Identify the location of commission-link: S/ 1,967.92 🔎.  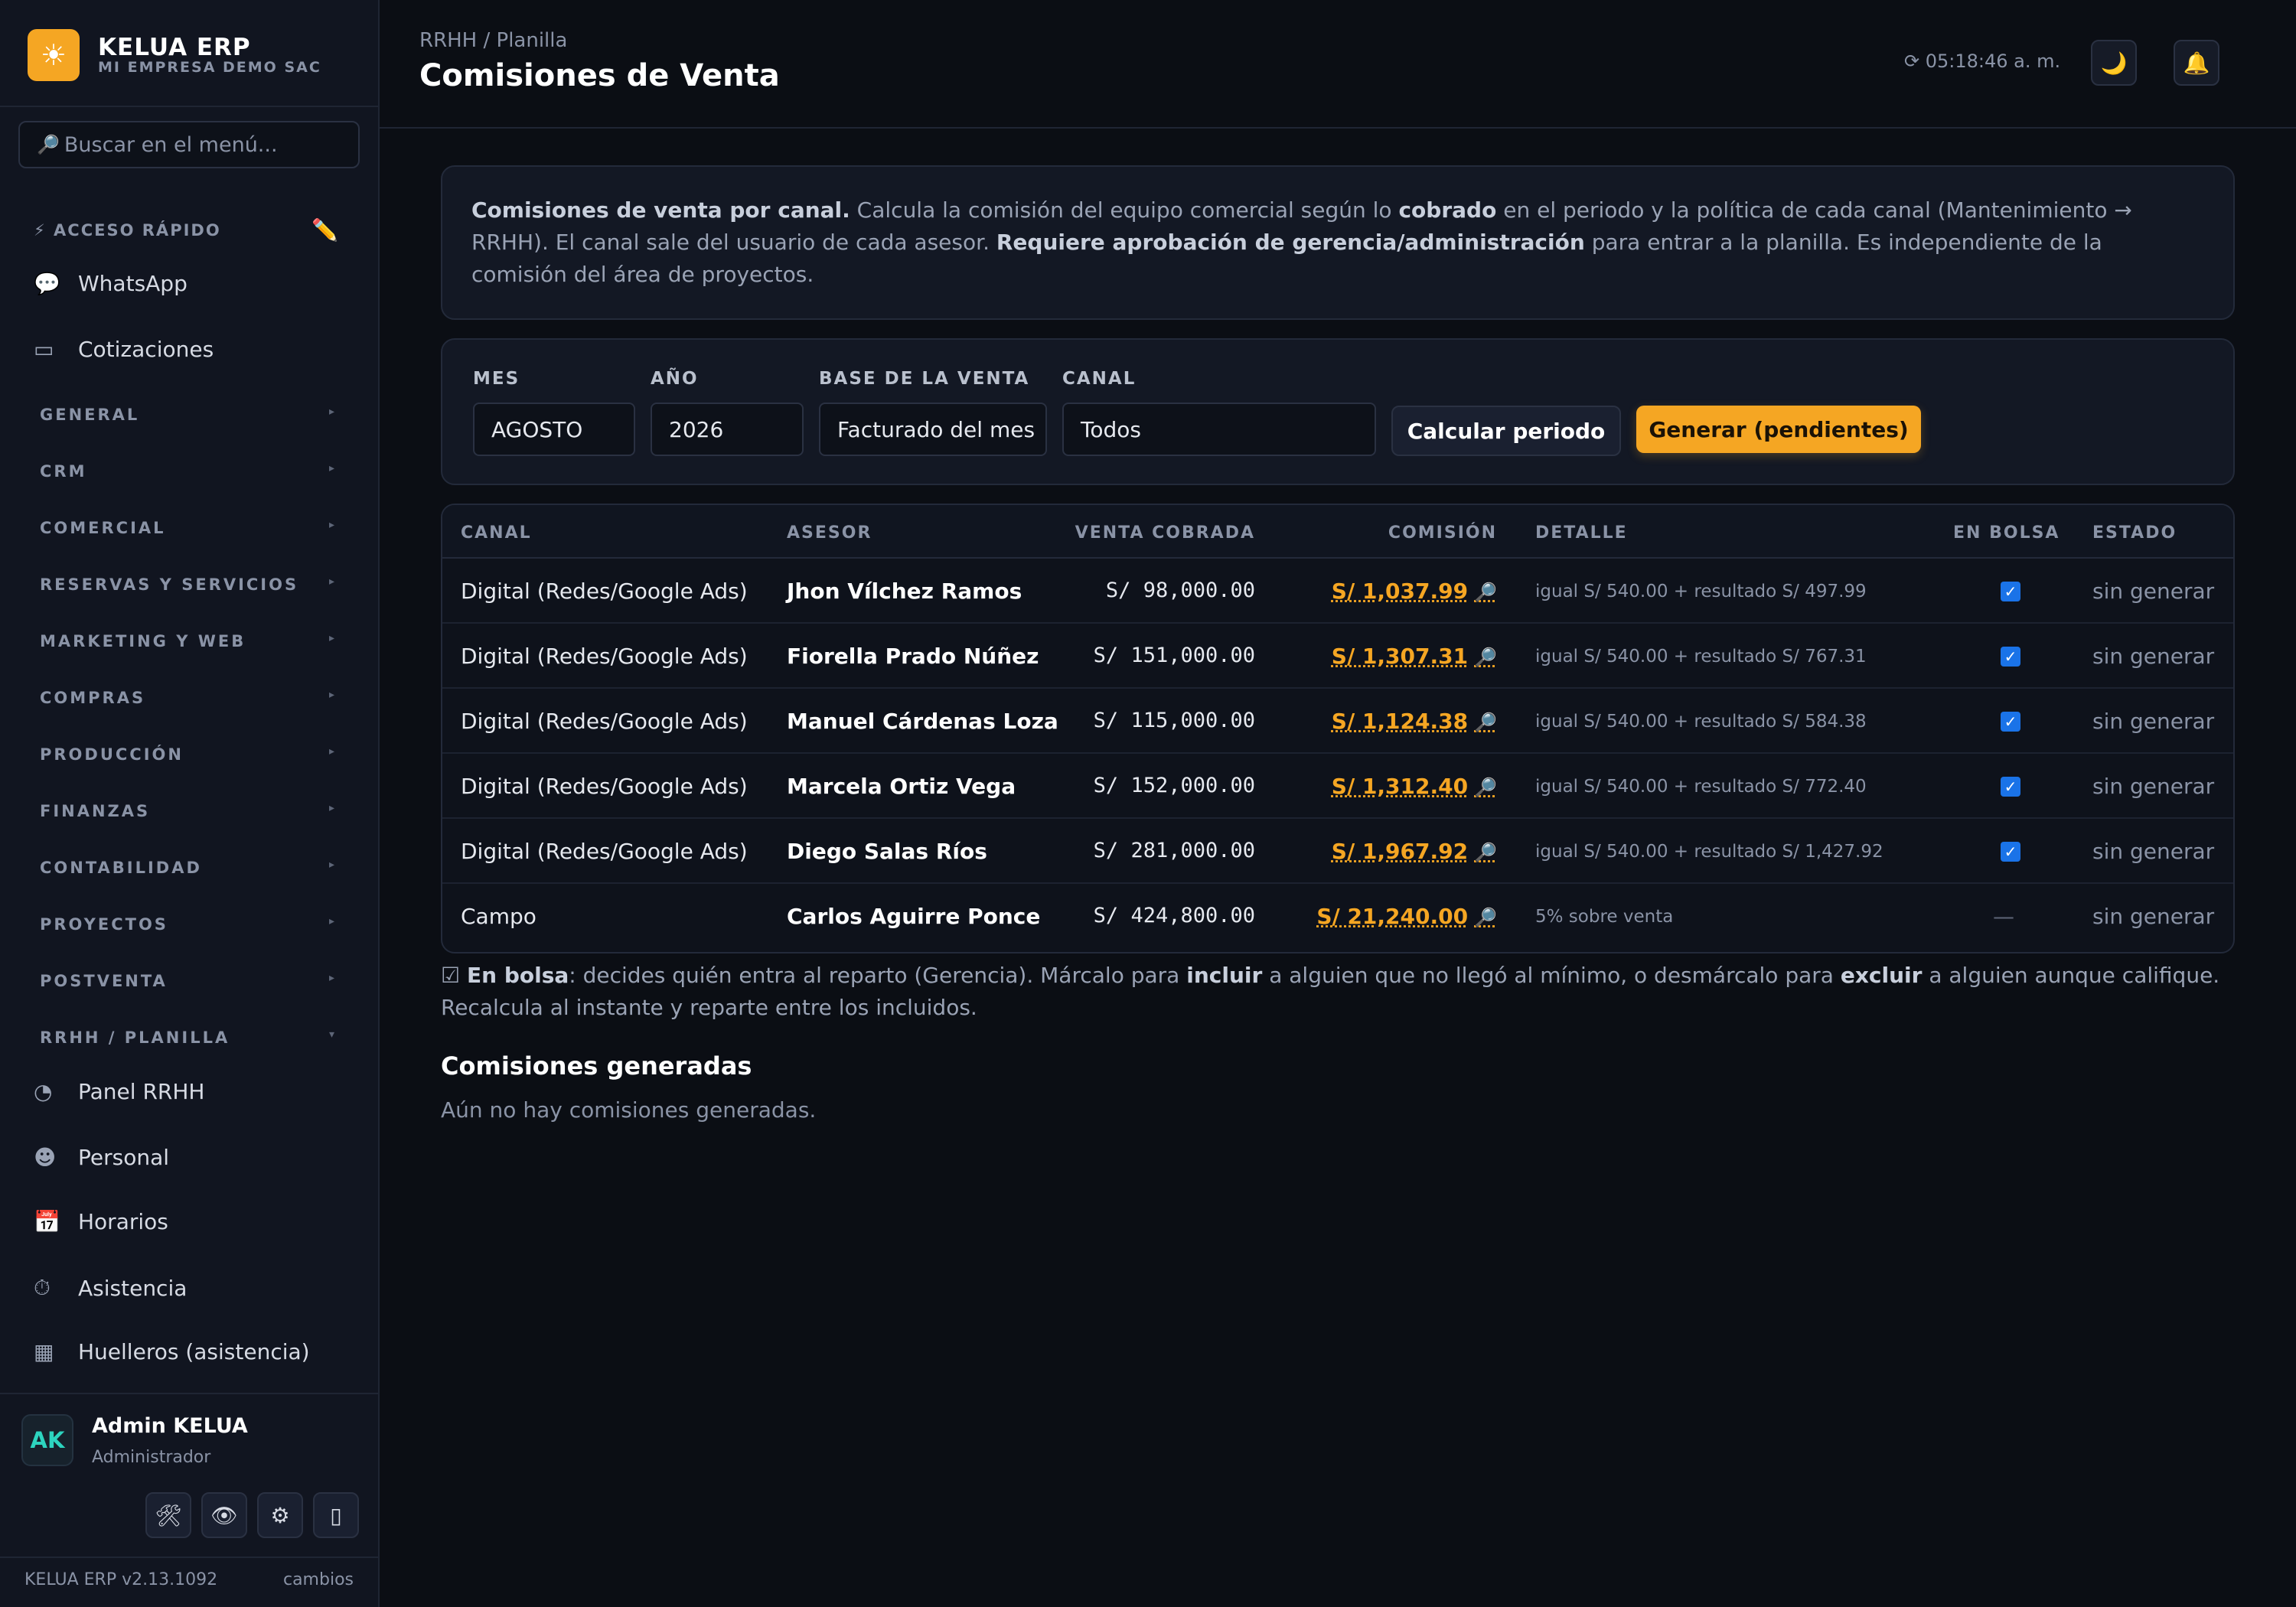
(1414, 852).